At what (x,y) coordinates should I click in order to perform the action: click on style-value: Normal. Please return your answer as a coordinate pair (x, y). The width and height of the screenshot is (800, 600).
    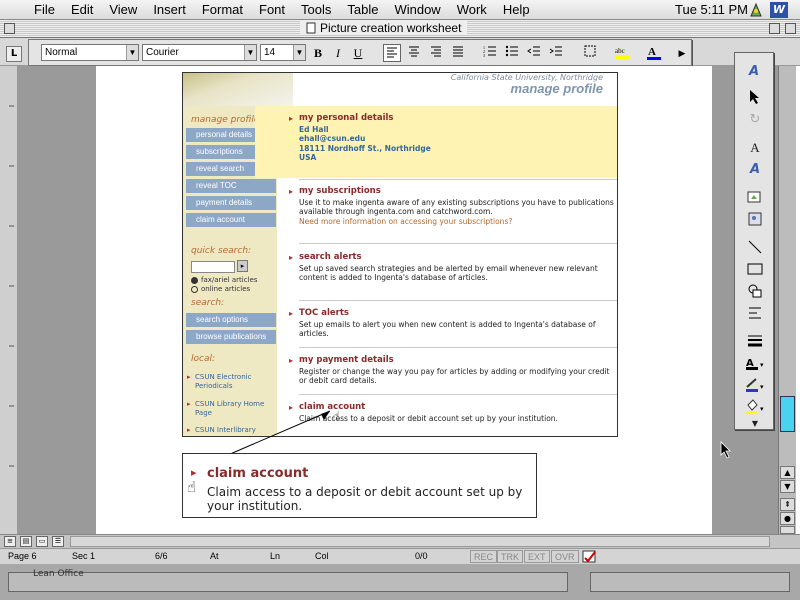
    Looking at the image, I should click on (61, 52).